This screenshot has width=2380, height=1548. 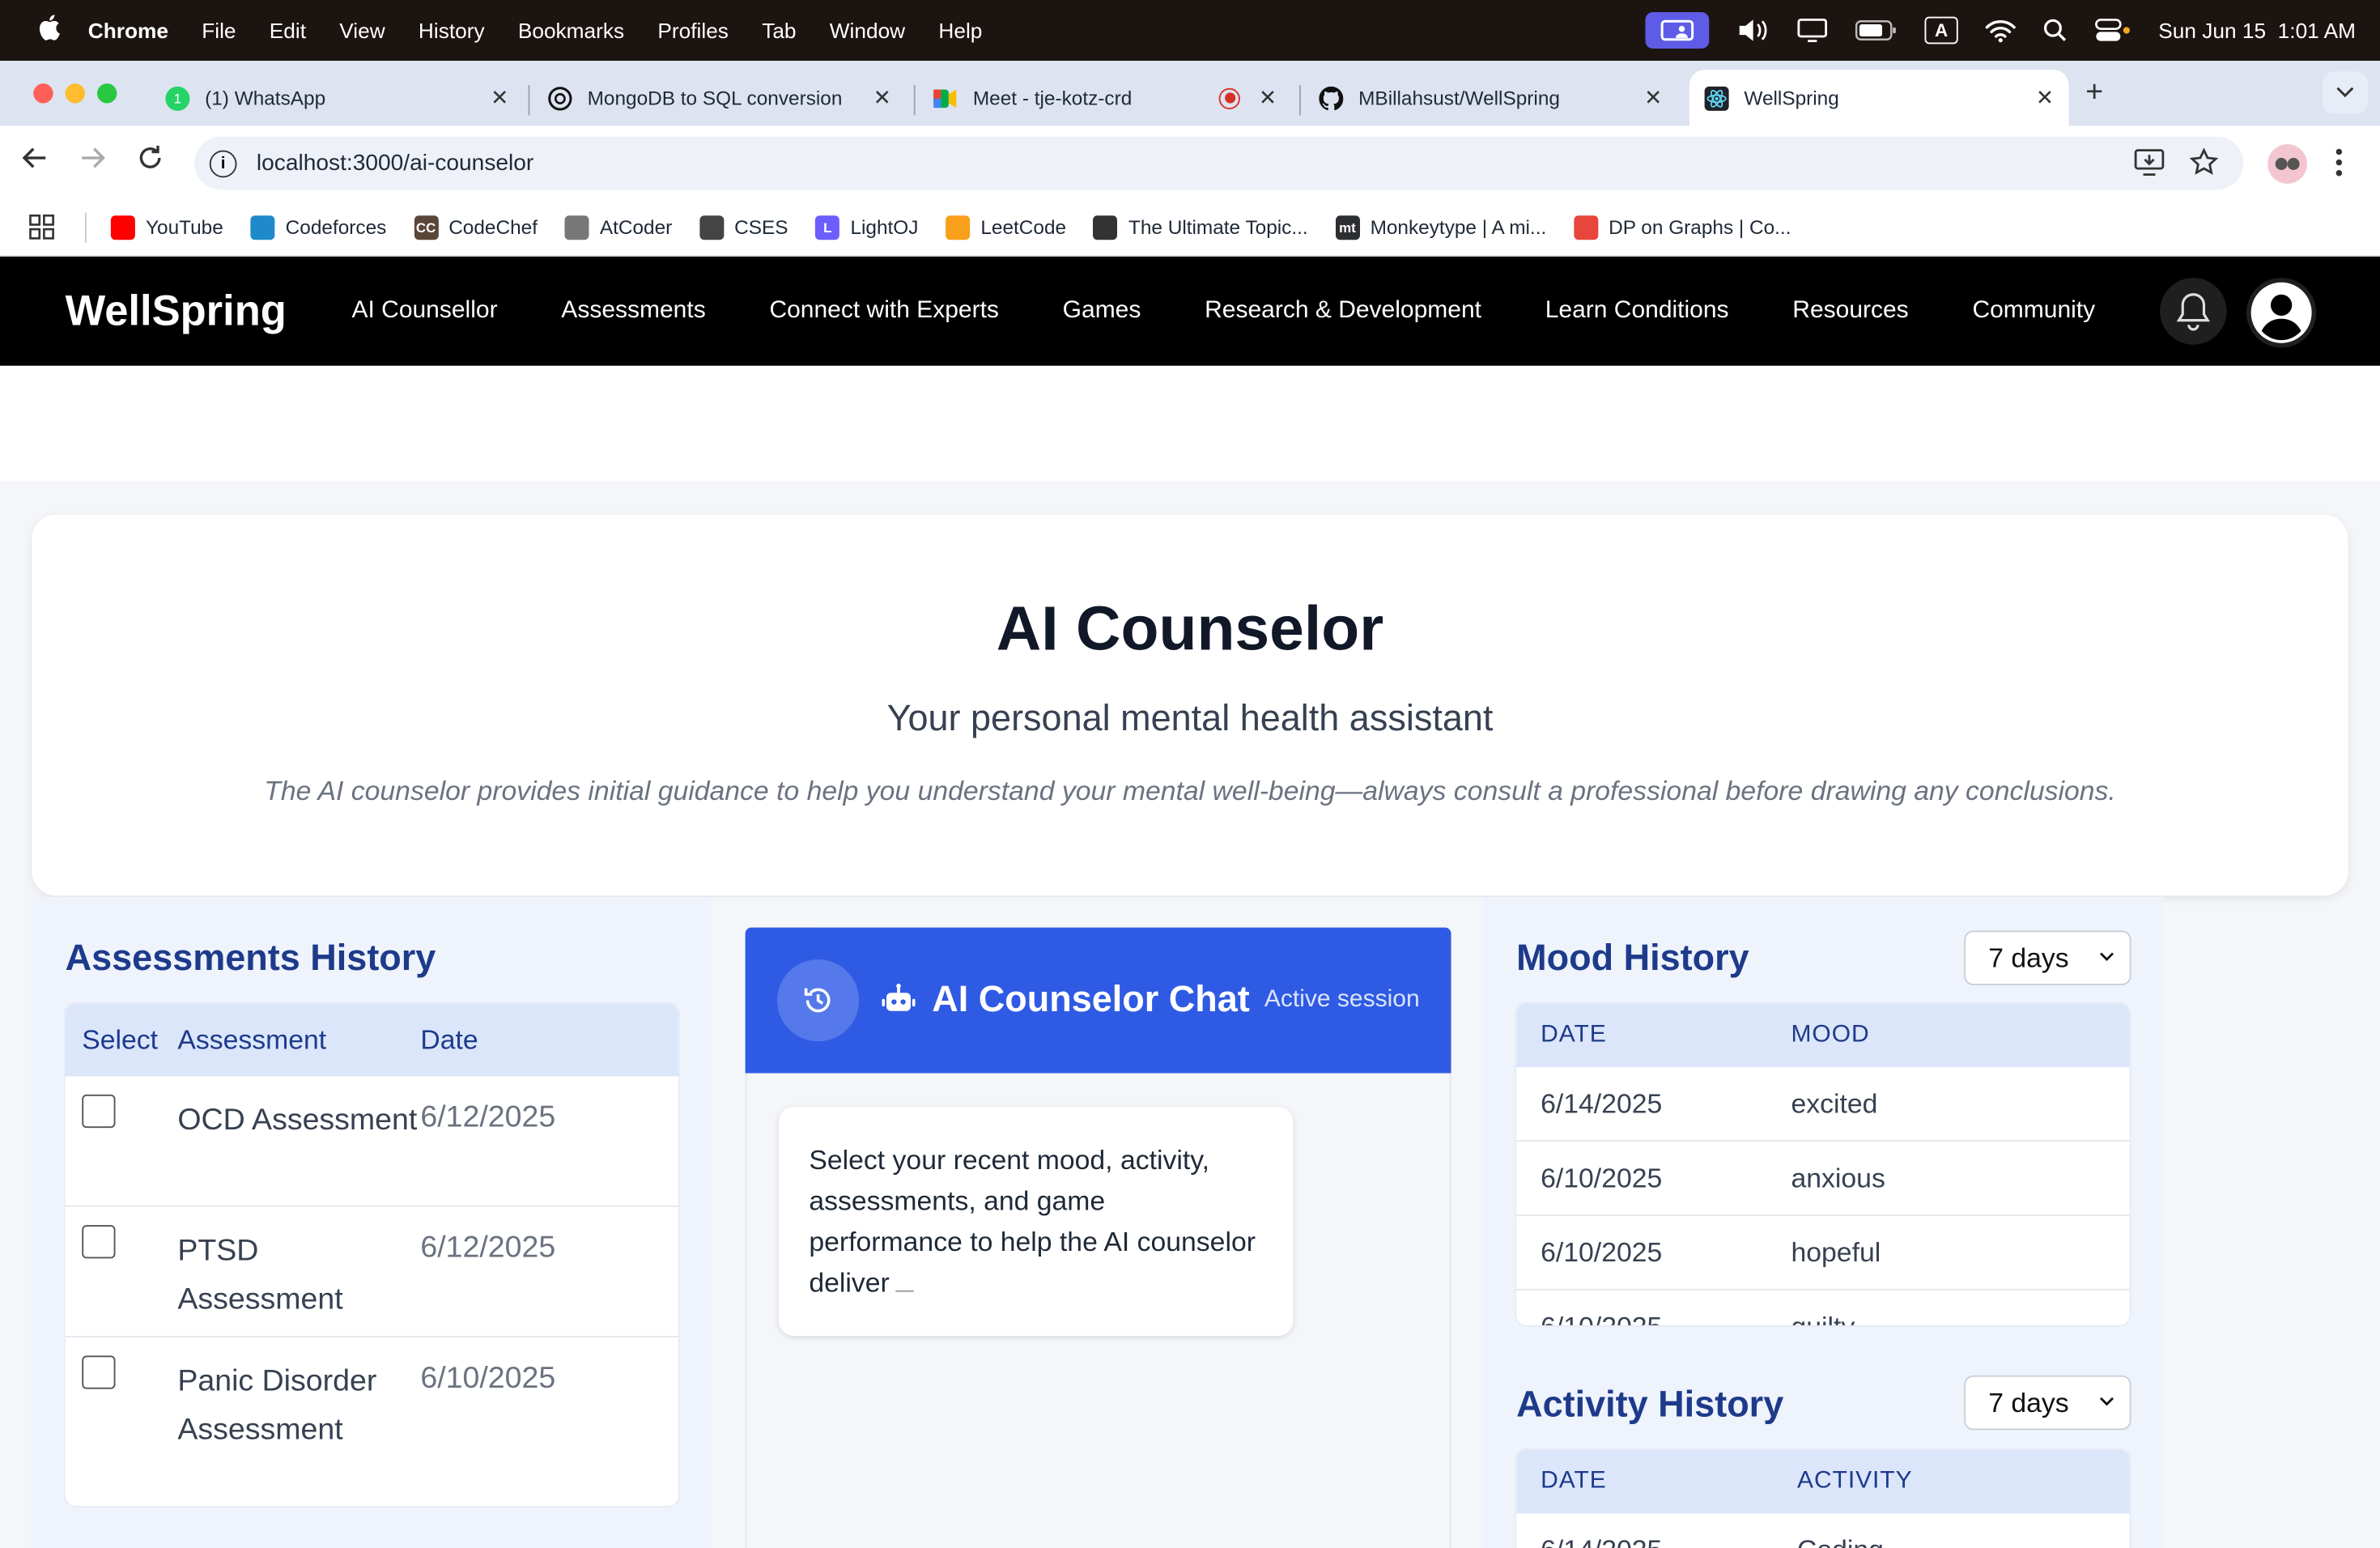 What do you see at coordinates (743, 227) in the screenshot?
I see `bookmark-item: CSES` at bounding box center [743, 227].